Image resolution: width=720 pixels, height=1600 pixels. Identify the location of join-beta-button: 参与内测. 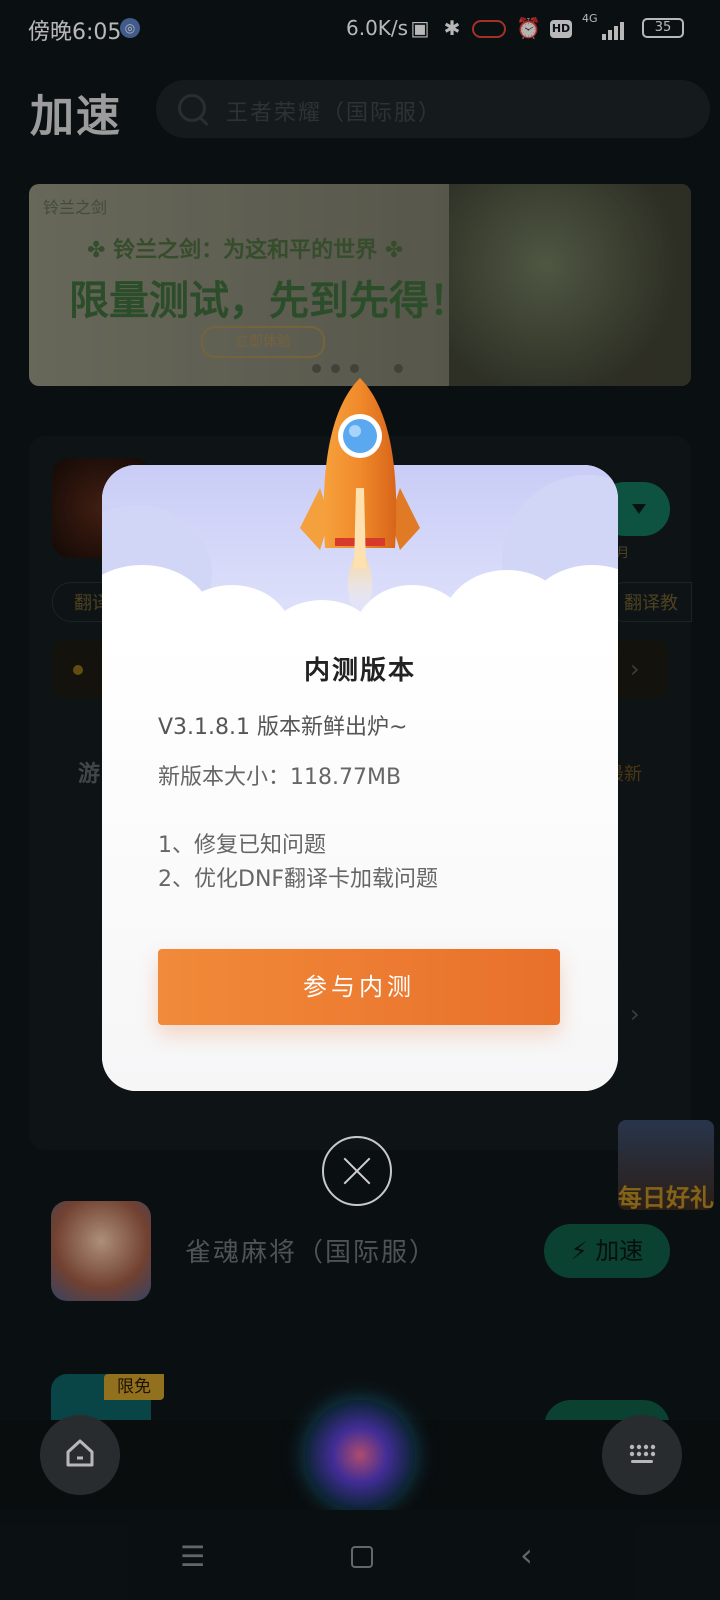
(359, 987).